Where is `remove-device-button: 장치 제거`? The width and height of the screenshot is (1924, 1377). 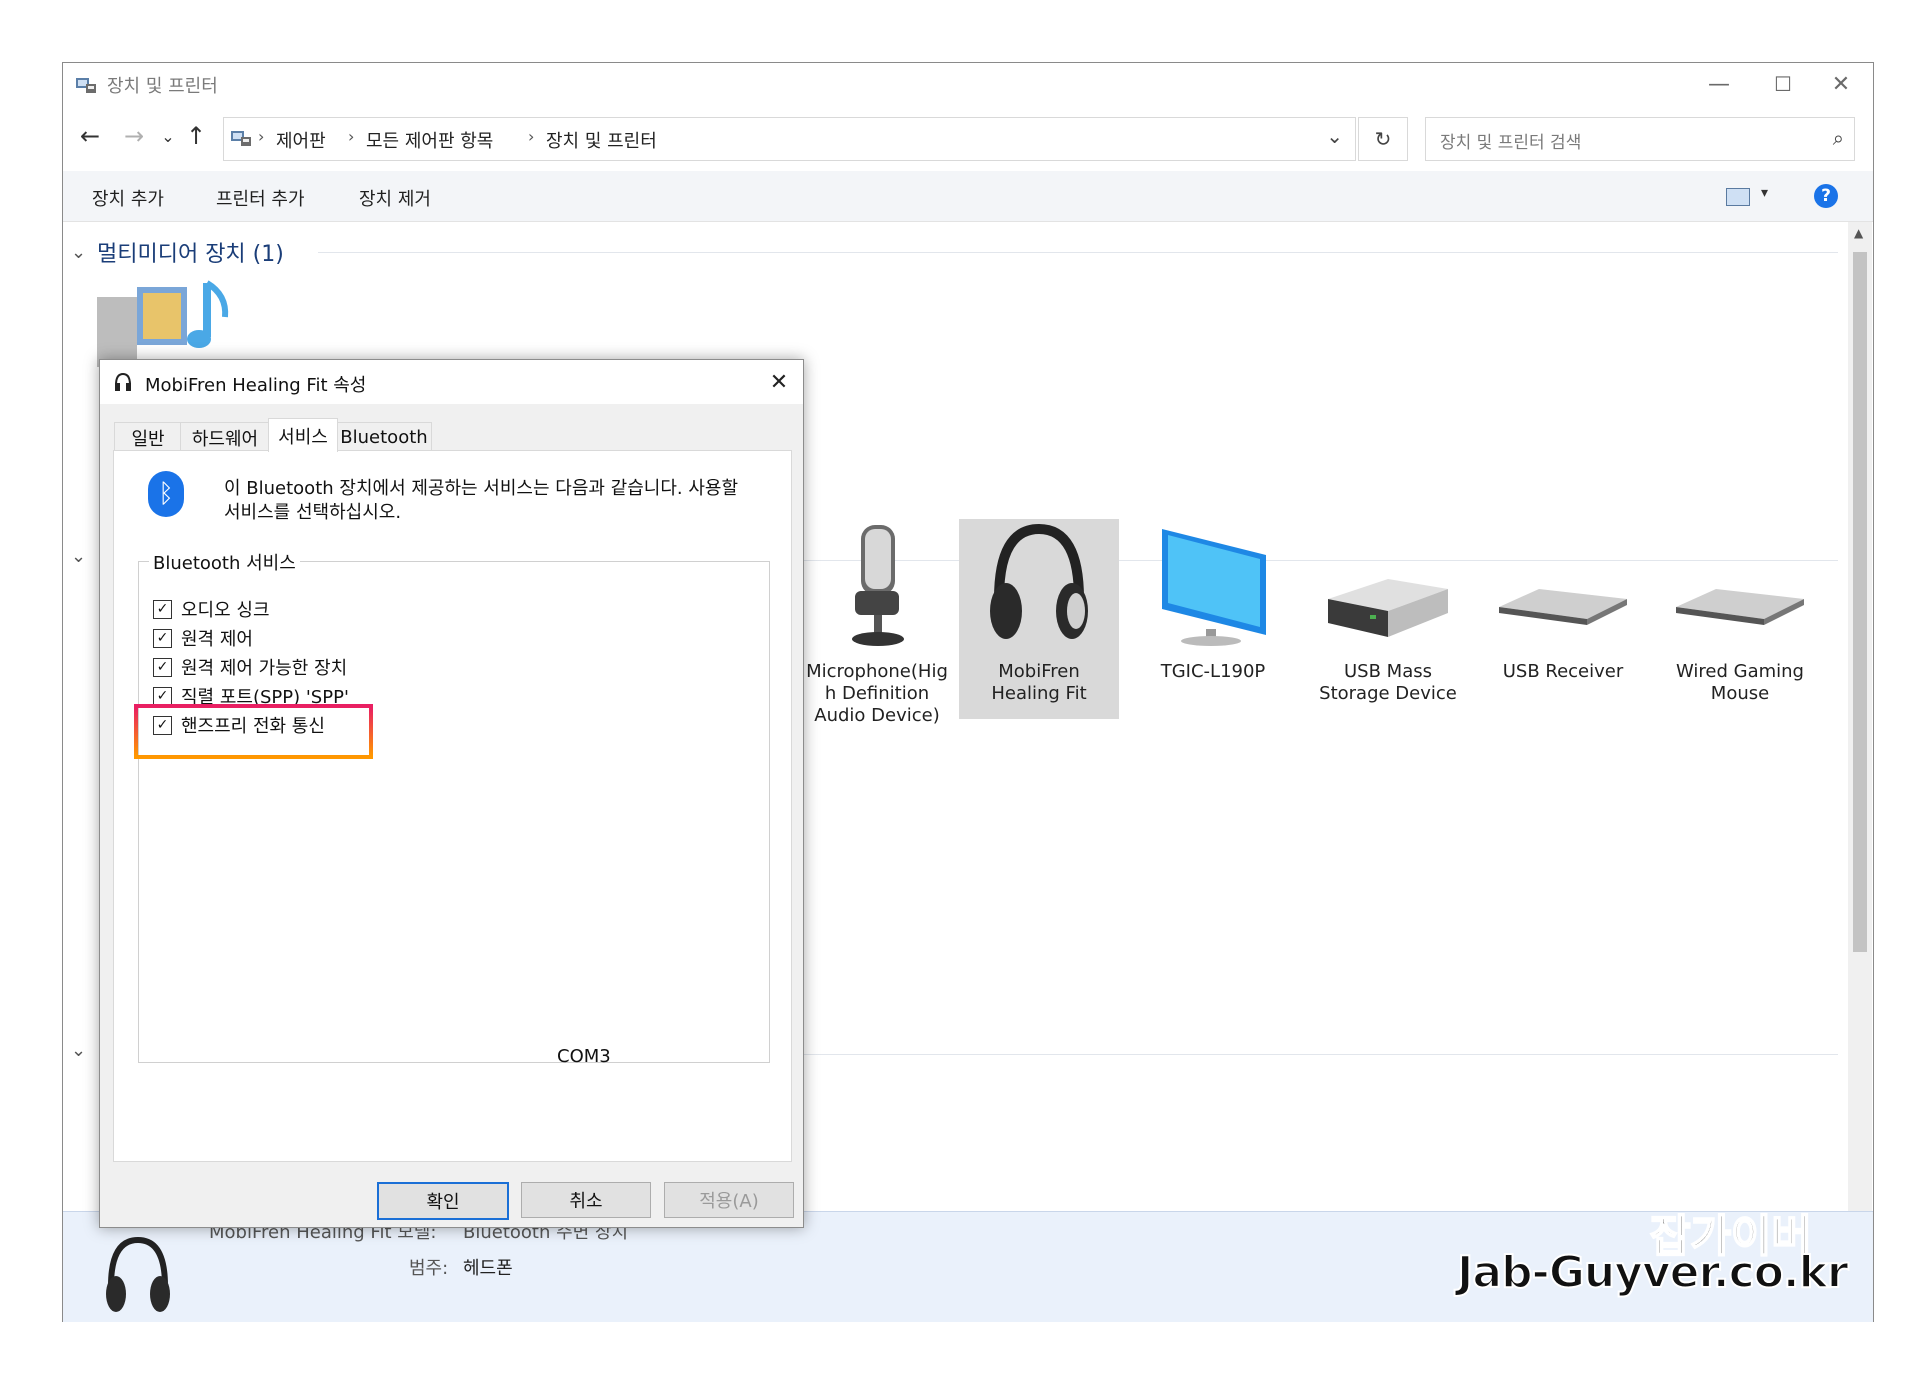 remove-device-button: 장치 제거 is located at coordinates (395, 198).